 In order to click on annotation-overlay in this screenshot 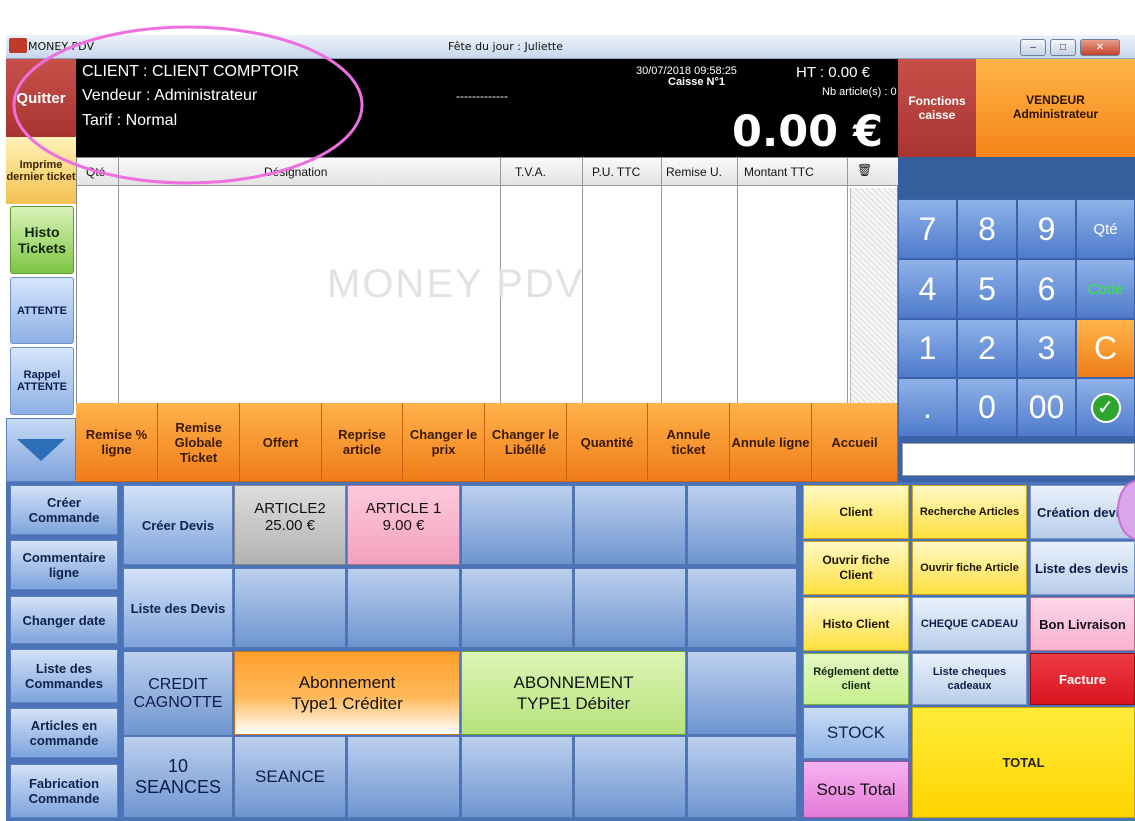, I will do `click(188, 105)`.